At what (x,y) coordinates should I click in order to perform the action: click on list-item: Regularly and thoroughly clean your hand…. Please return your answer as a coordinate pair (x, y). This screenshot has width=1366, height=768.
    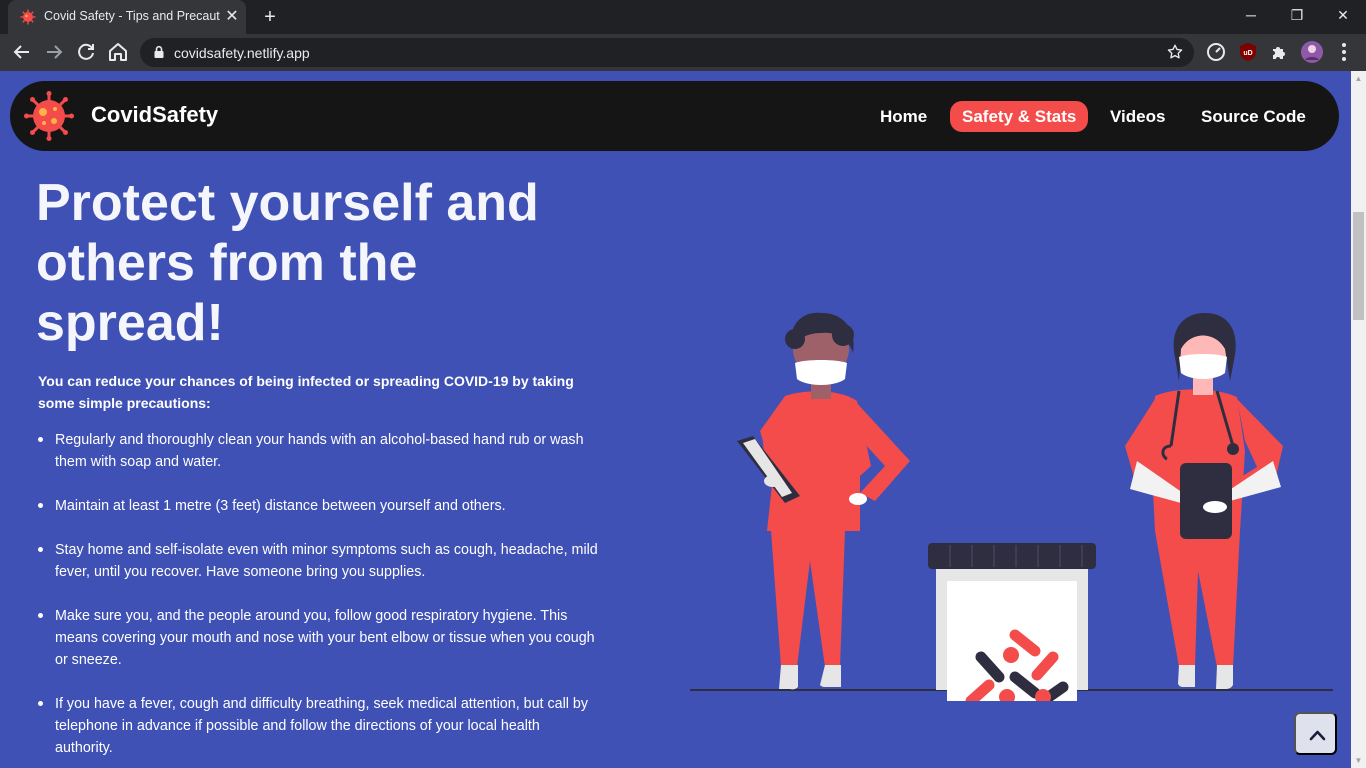
    Looking at the image, I should click on (318, 451).